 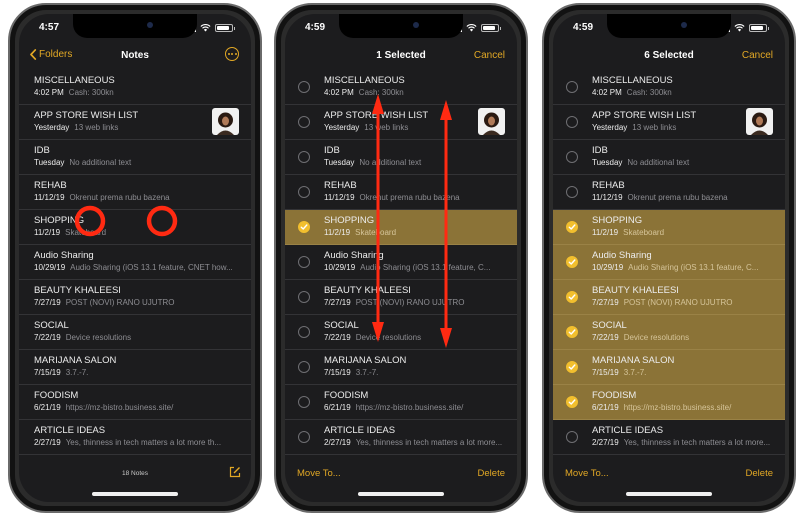 I want to click on note-snippet: 13 web links, so click(x=96, y=127).